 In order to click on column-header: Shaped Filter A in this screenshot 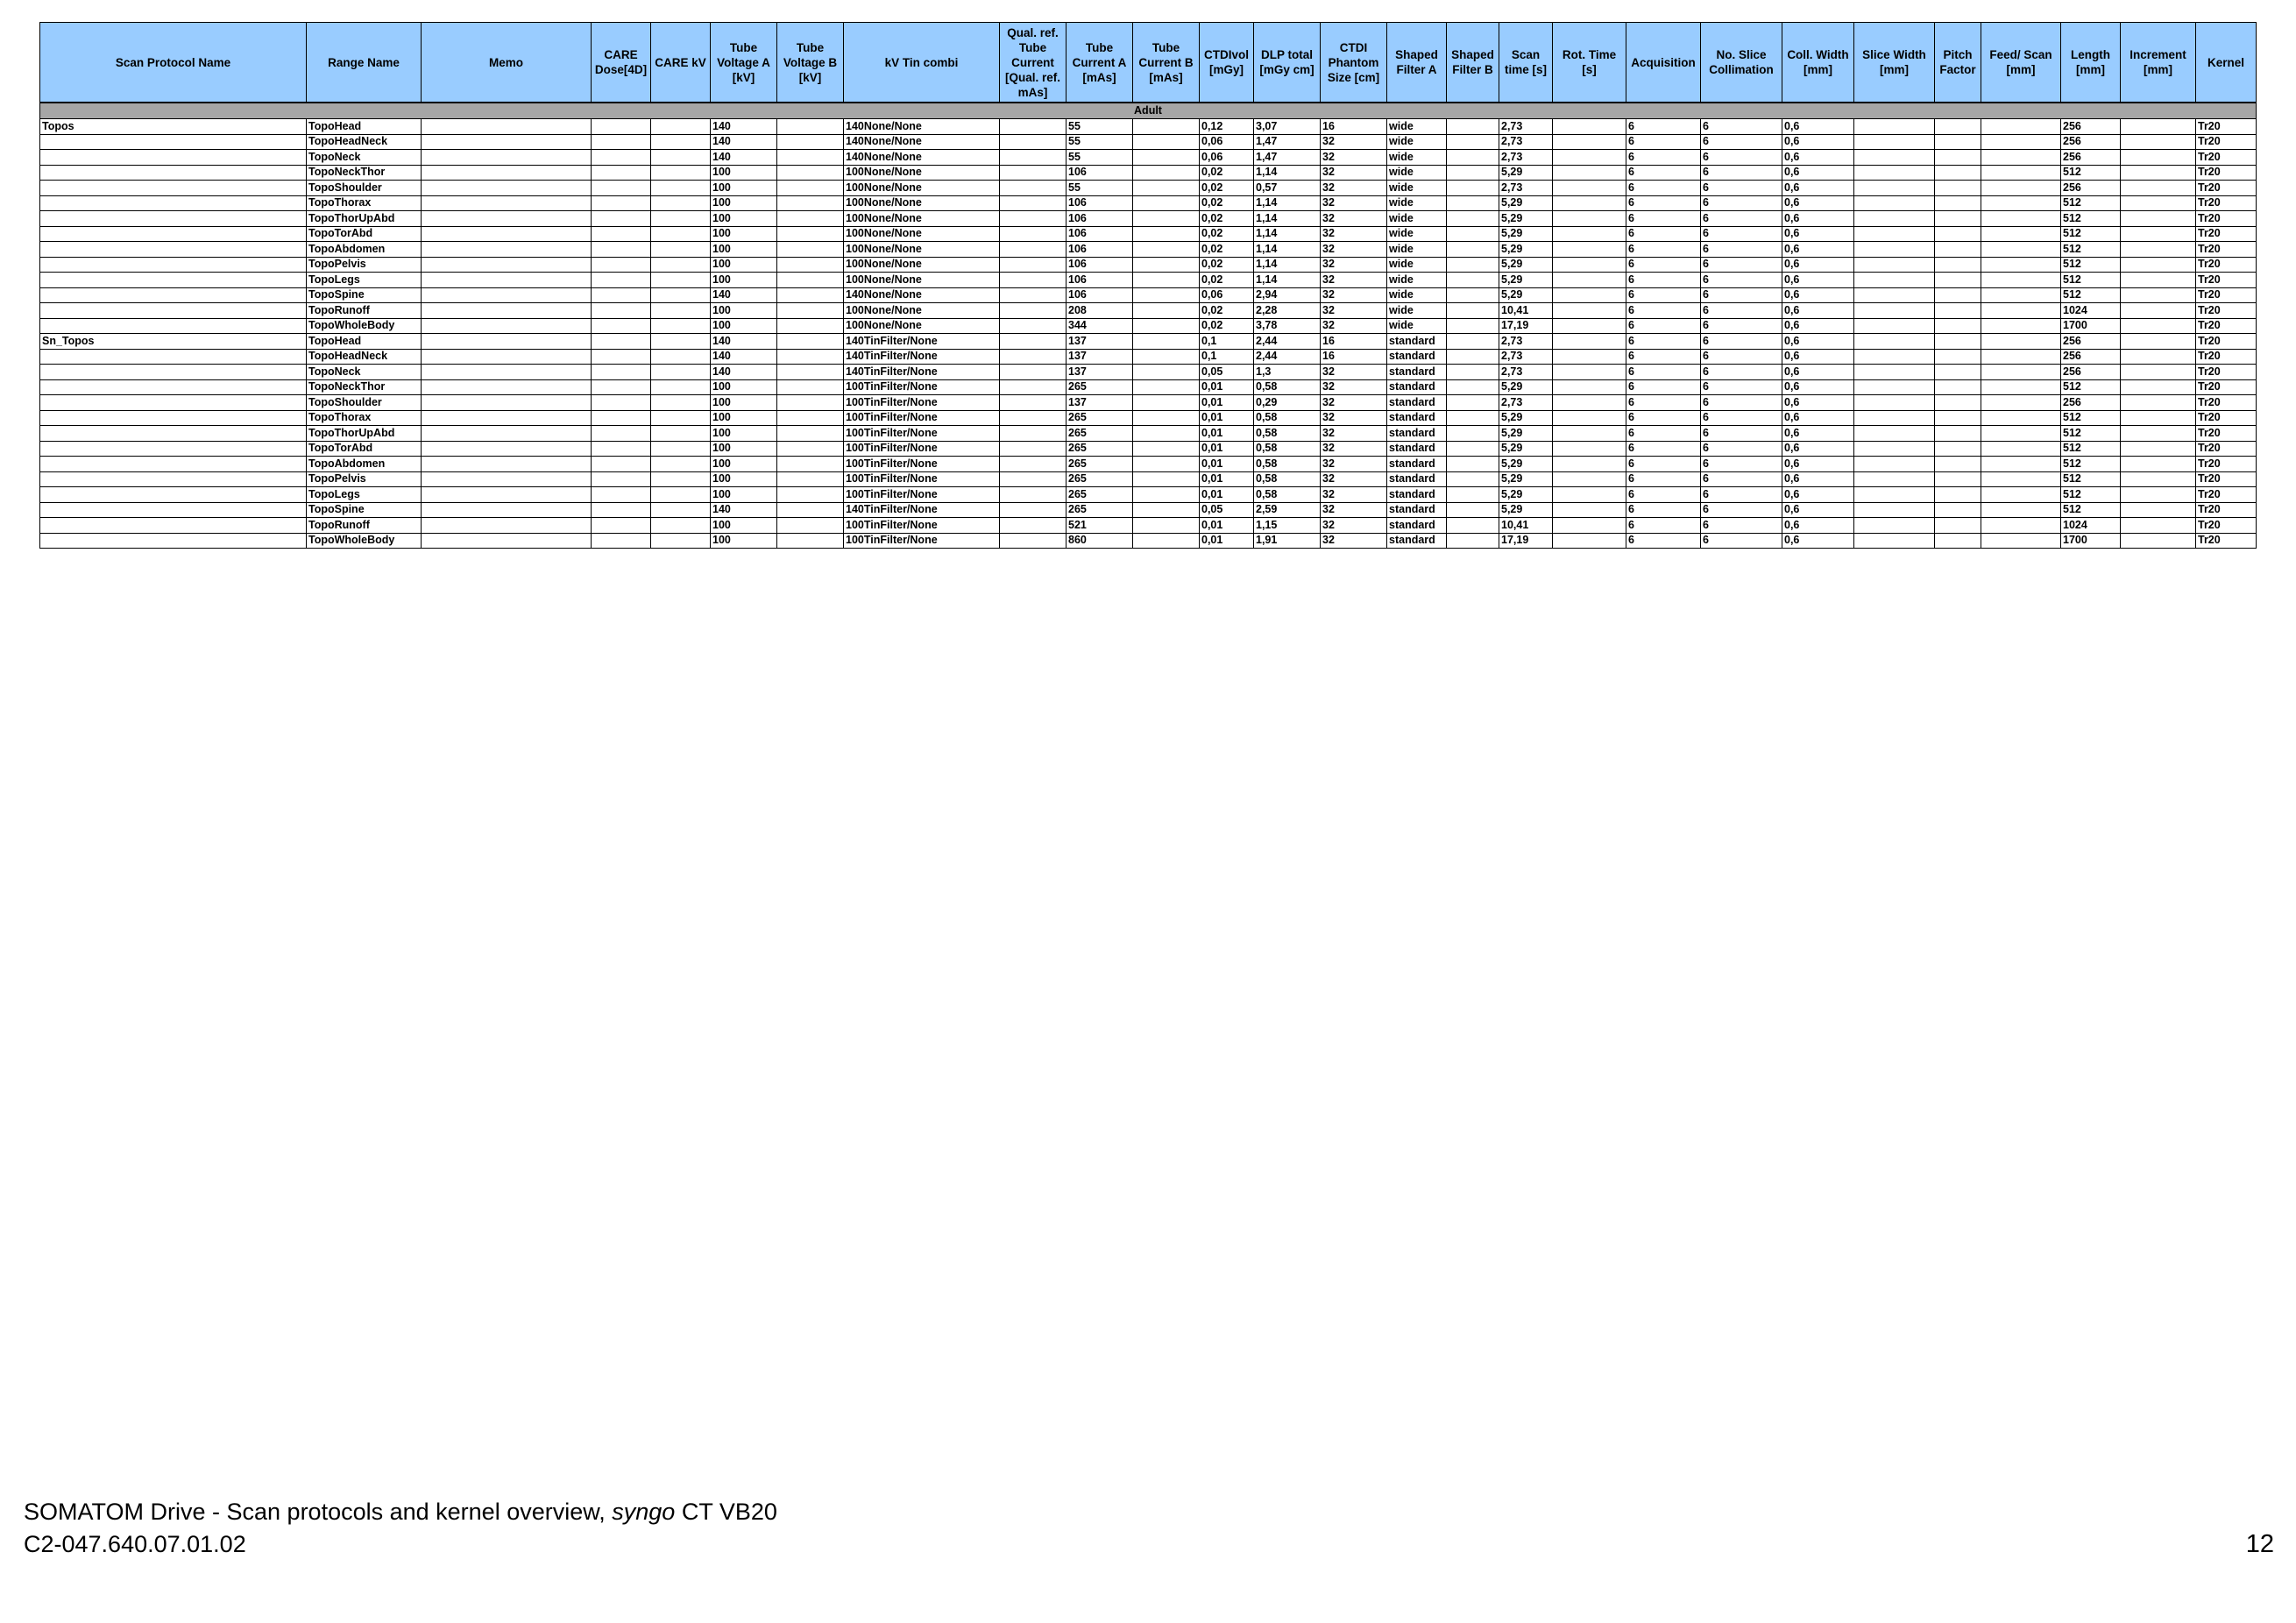, I will do `click(1416, 62)`.